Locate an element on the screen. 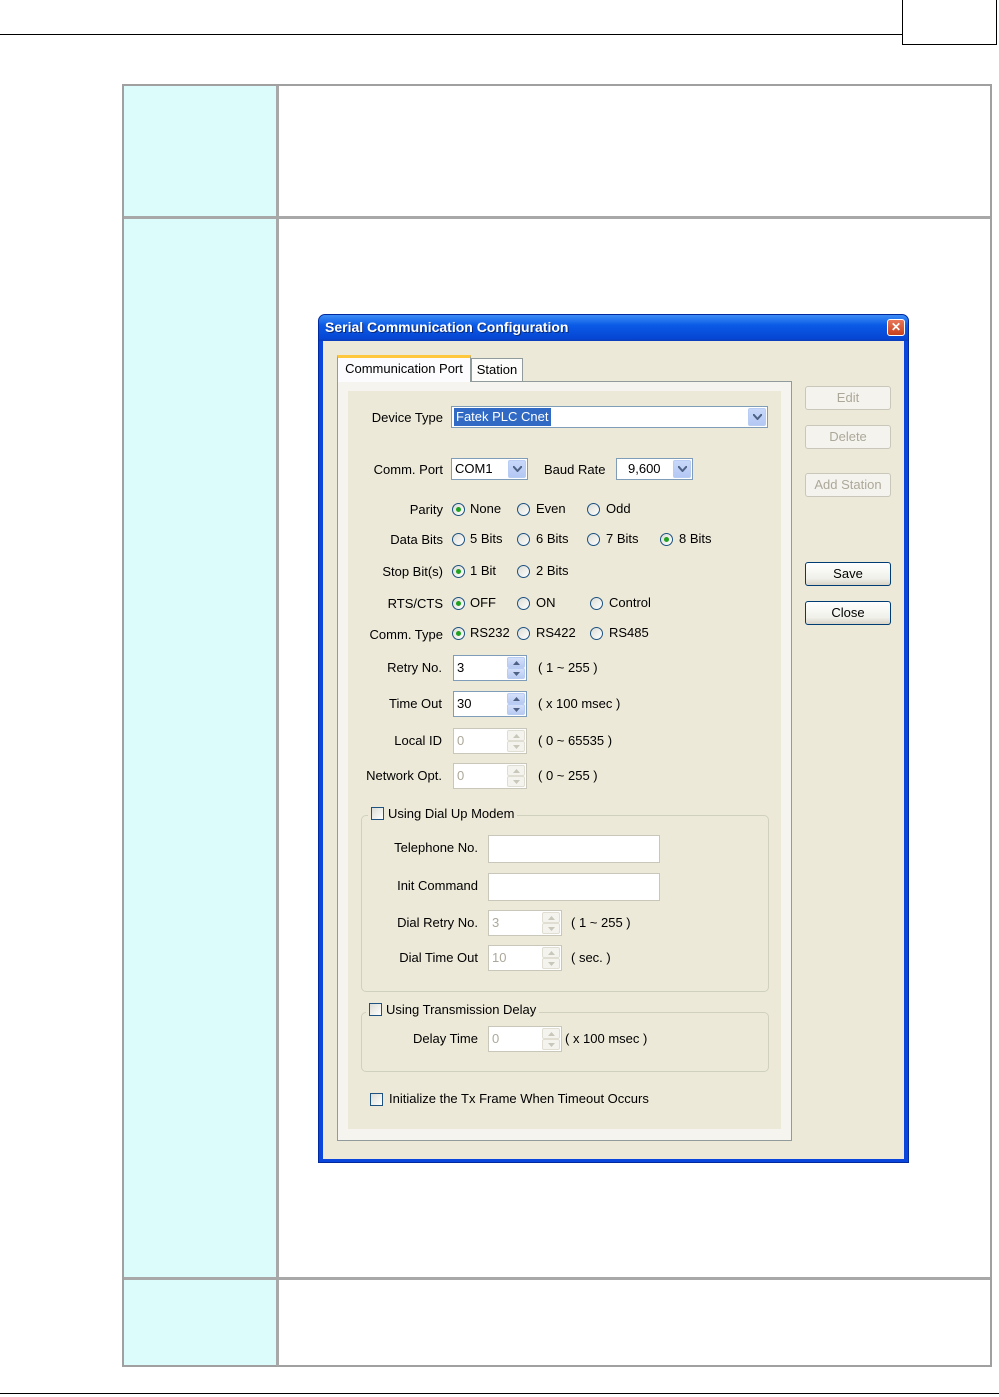 This screenshot has height=1397, width=999. init-command-label: Init Command is located at coordinates (437, 885).